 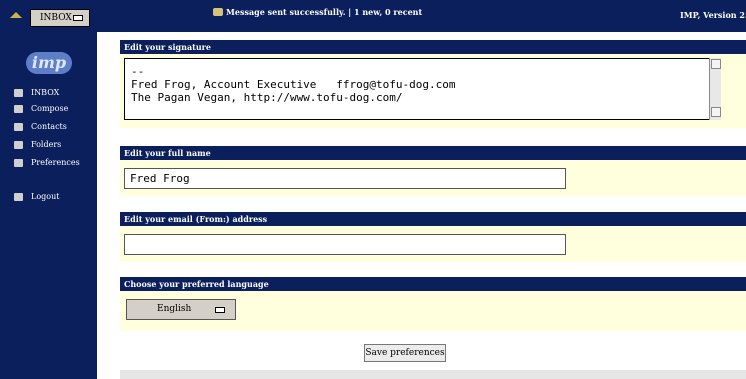 I want to click on home-icon, so click(x=18, y=92).